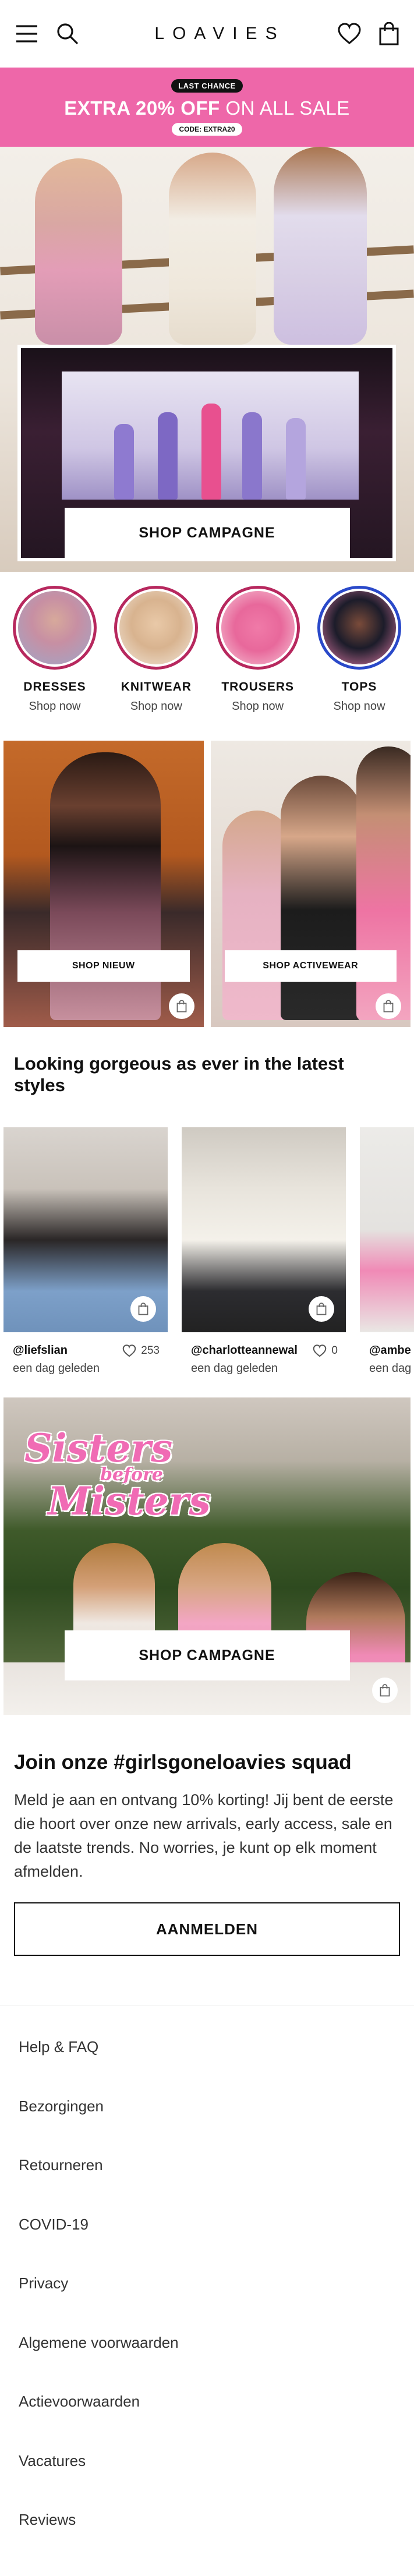 Image resolution: width=414 pixels, height=2576 pixels. I want to click on footer-link-delivery: Bezorgingen, so click(207, 2122).